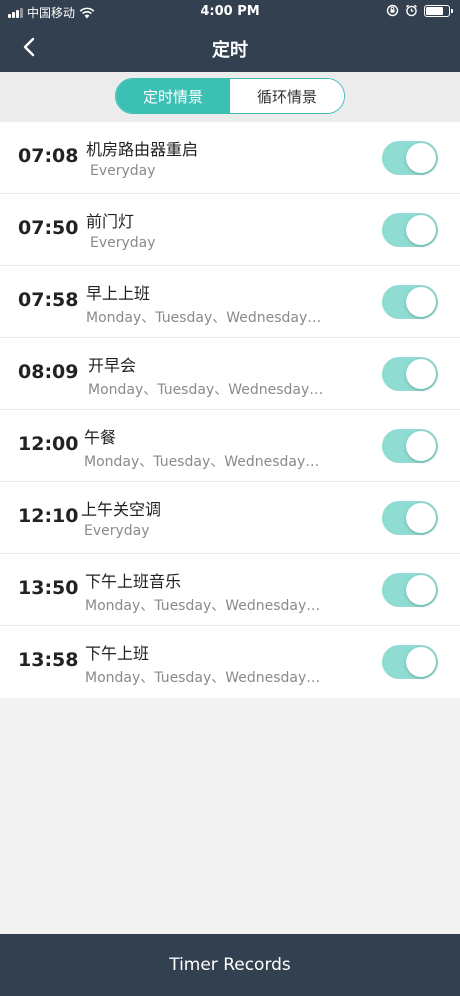 Image resolution: width=460 pixels, height=996 pixels. Describe the element at coordinates (438, 10) in the screenshot. I see `battery-icon` at that location.